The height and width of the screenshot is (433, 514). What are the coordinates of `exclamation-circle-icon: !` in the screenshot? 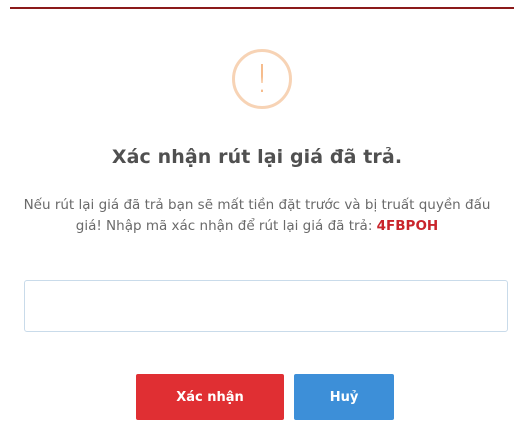 It's located at (262, 79).